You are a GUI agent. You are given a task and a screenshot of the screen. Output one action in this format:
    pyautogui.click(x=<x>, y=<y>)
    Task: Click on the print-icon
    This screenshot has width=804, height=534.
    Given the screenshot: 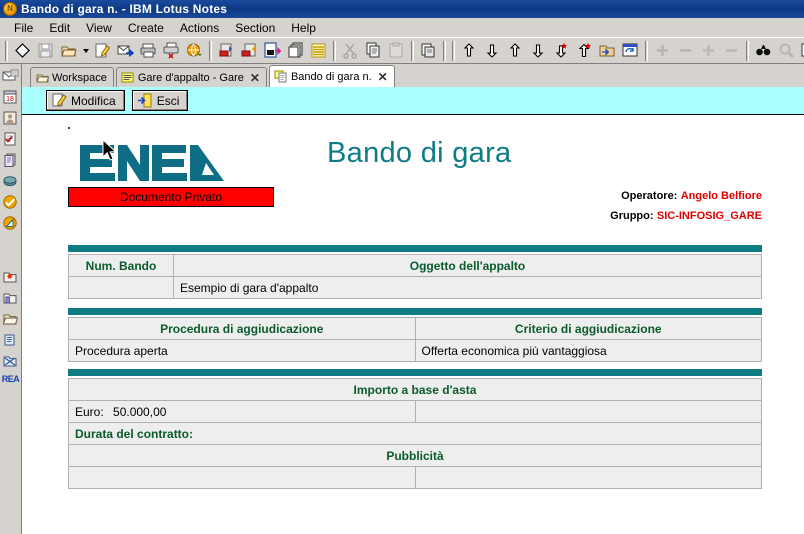 What is the action you would take?
    pyautogui.click(x=148, y=50)
    